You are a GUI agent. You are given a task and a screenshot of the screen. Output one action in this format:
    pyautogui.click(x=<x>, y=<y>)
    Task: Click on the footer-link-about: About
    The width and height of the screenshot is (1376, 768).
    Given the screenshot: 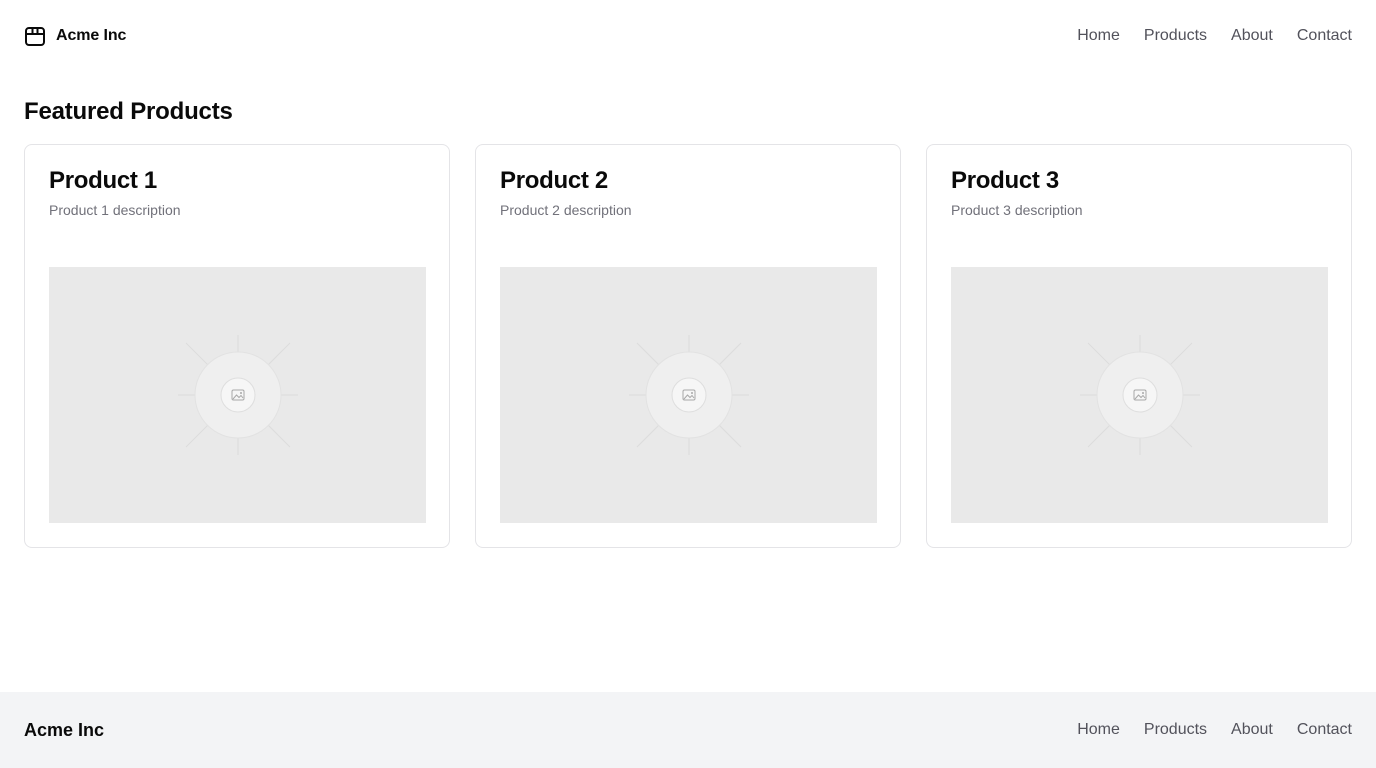 What is the action you would take?
    pyautogui.click(x=1252, y=730)
    